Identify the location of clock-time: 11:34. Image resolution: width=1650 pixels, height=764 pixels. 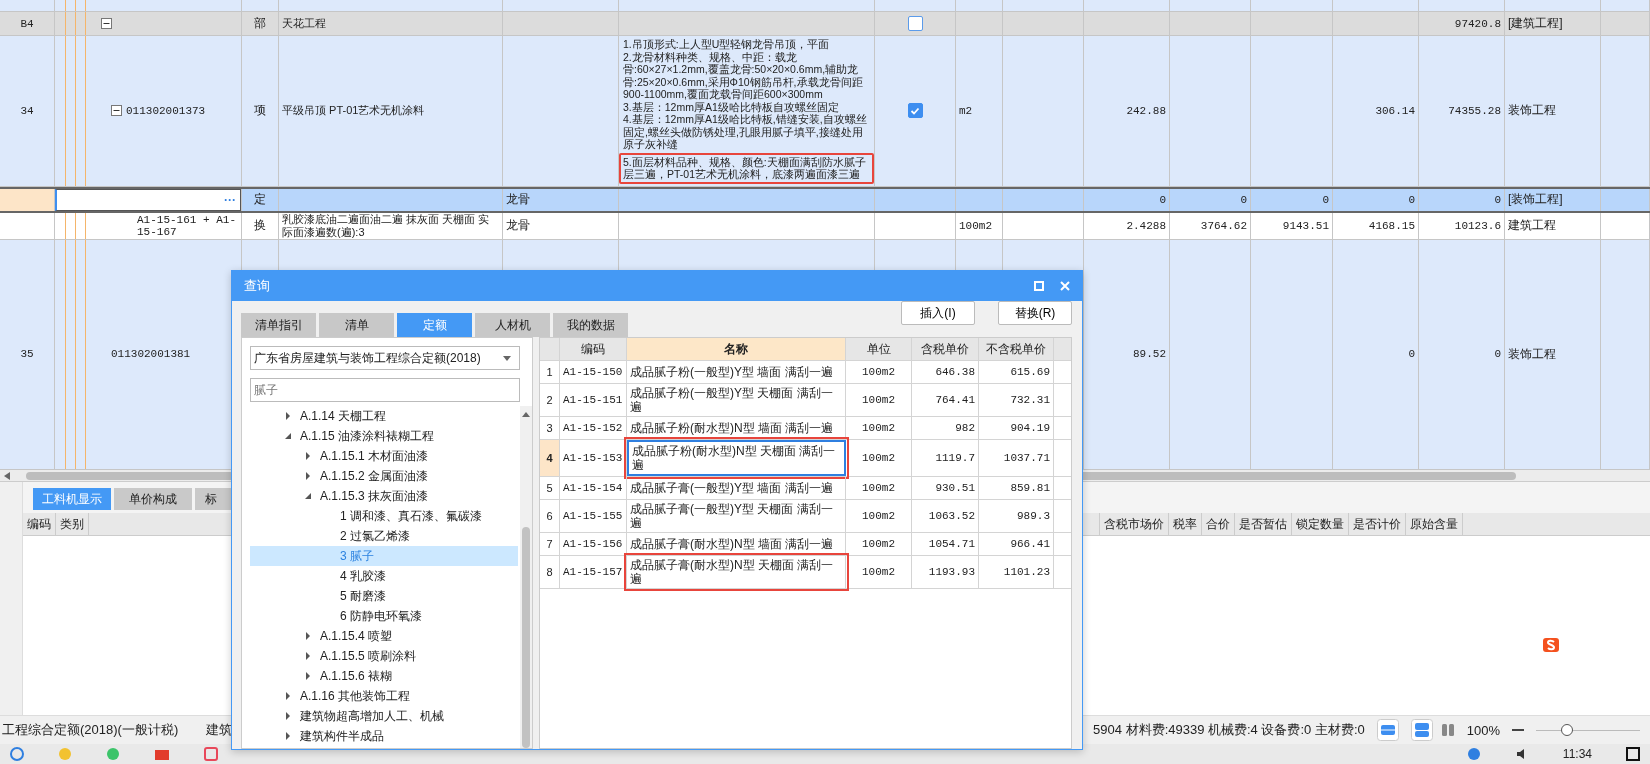
(1577, 754).